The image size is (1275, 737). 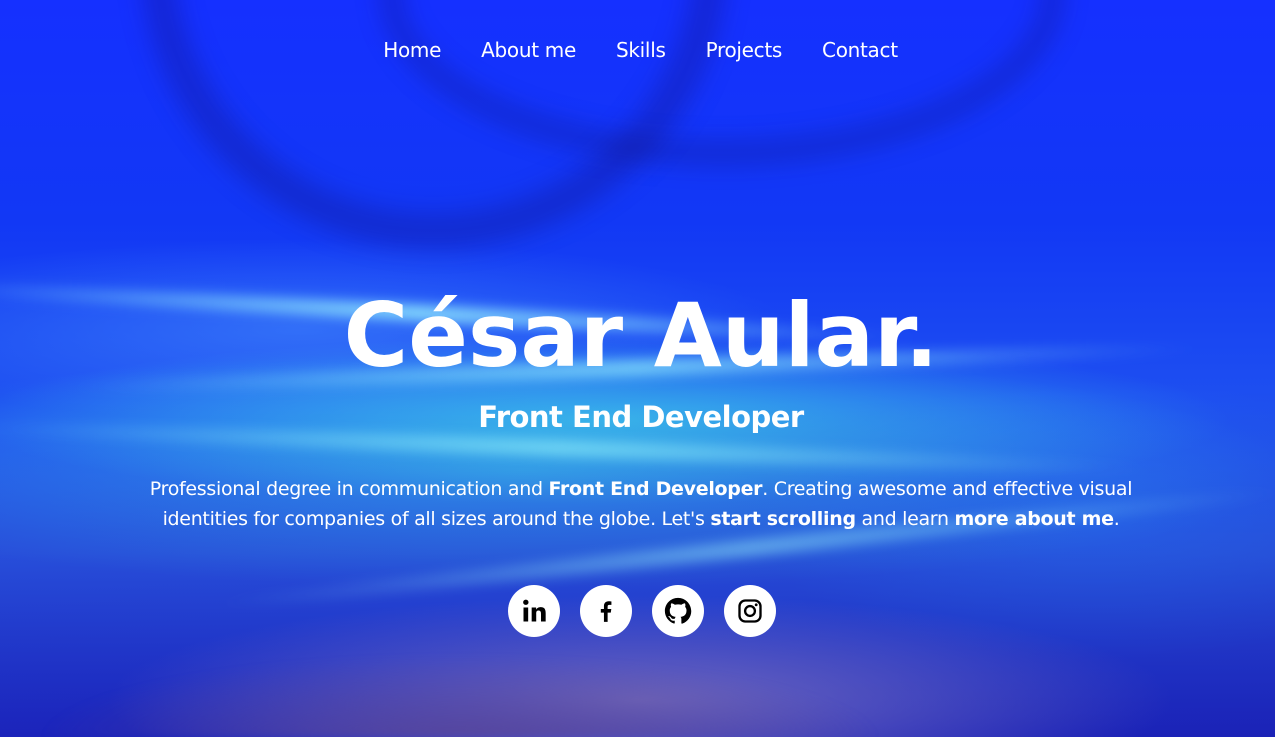 I want to click on main-nav: Home About me Skills Projects Contact, so click(x=637, y=50).